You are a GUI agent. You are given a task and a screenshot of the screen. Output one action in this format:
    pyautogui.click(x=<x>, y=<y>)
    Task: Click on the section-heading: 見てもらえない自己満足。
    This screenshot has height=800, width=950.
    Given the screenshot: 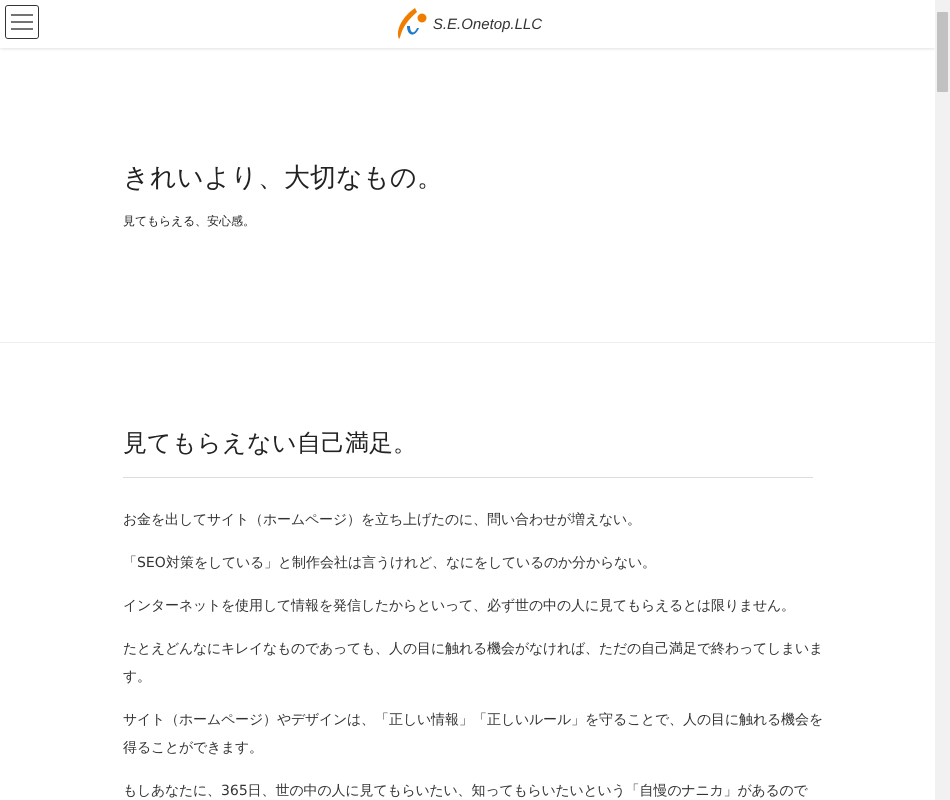 What is the action you would take?
    pyautogui.click(x=468, y=452)
    